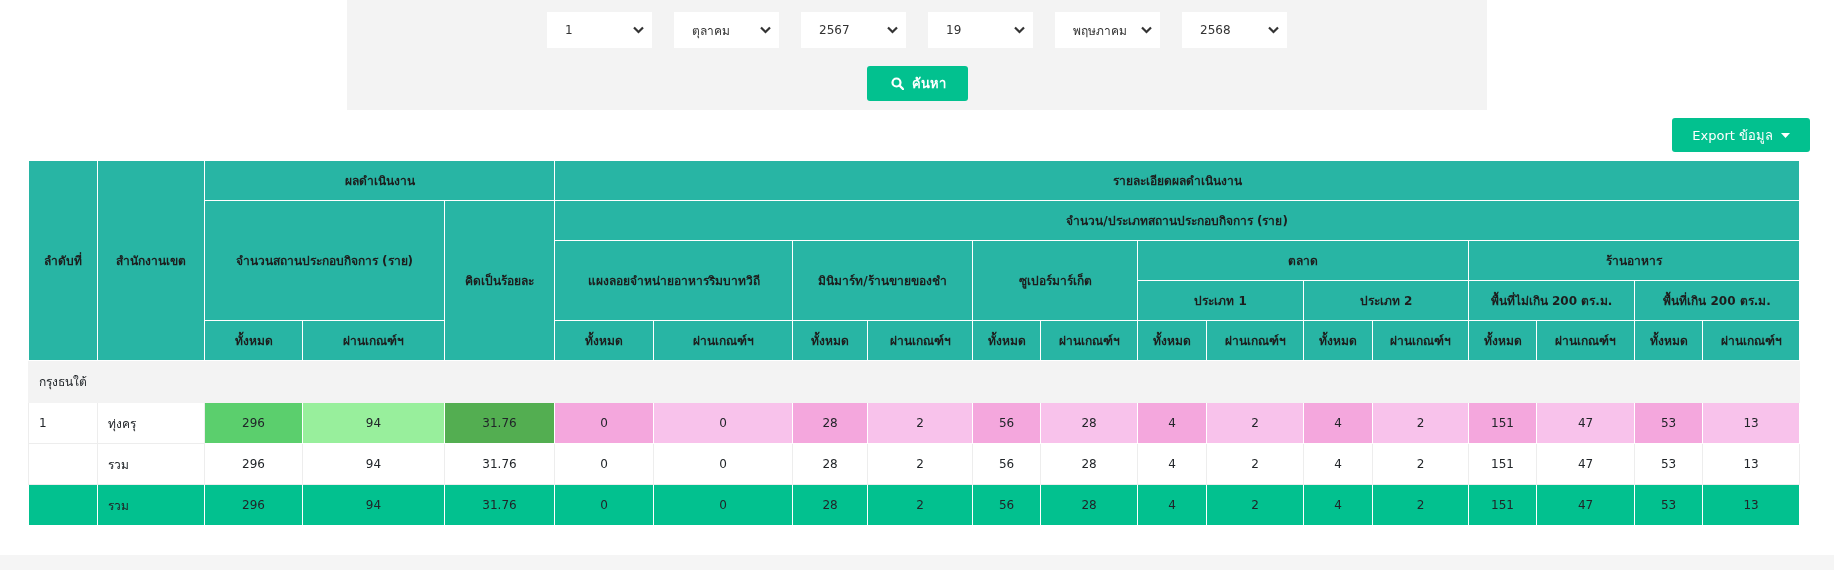  What do you see at coordinates (499, 280) in the screenshot?
I see `column-header: คิดเป็นร้อยละ` at bounding box center [499, 280].